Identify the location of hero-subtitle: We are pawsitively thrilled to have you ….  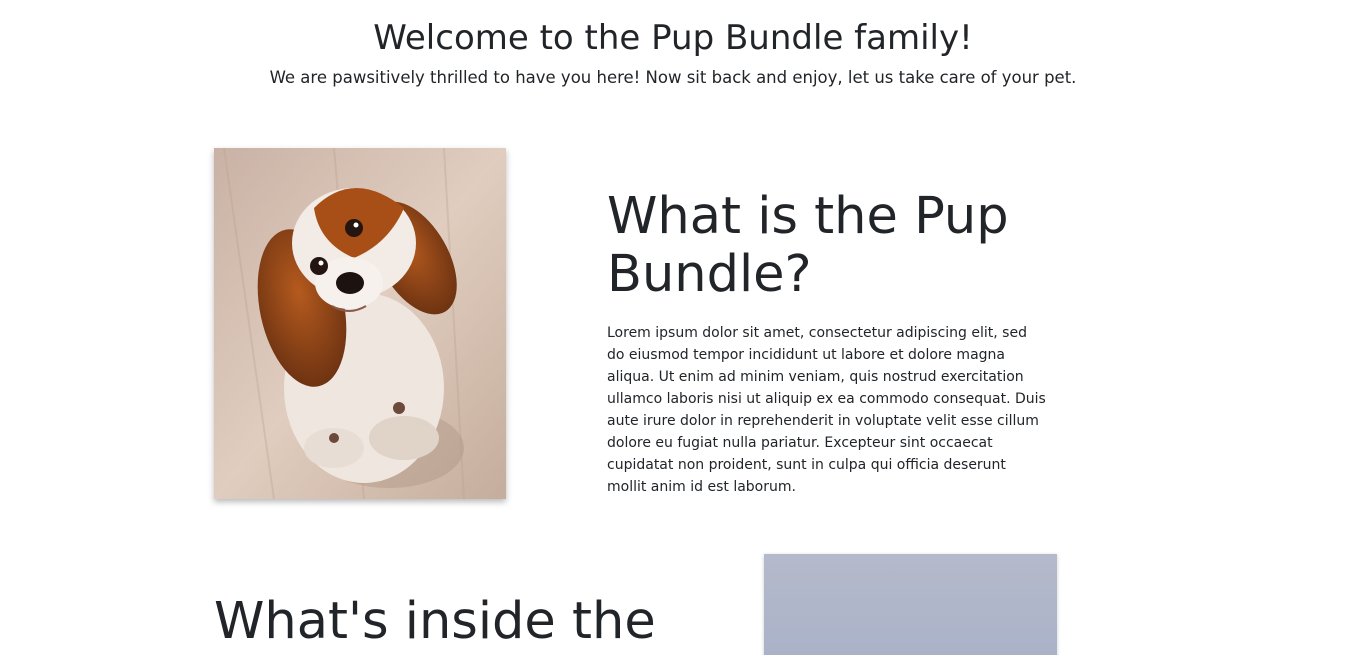
(673, 77).